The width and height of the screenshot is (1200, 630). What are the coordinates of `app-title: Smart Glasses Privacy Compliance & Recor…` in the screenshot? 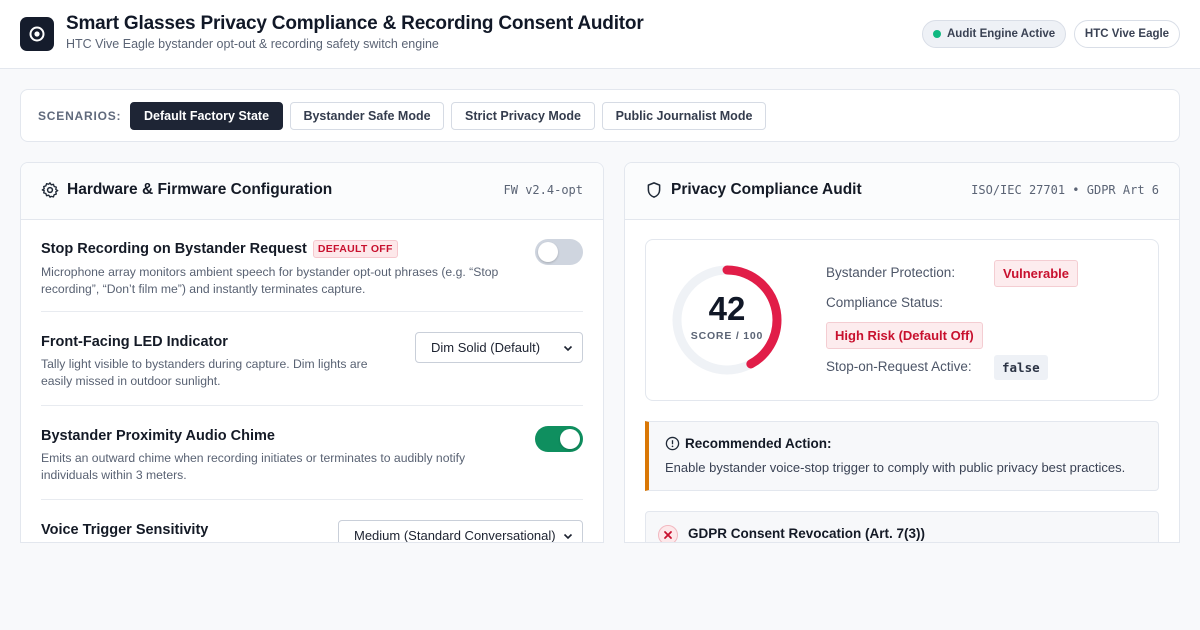 It's located at (355, 23).